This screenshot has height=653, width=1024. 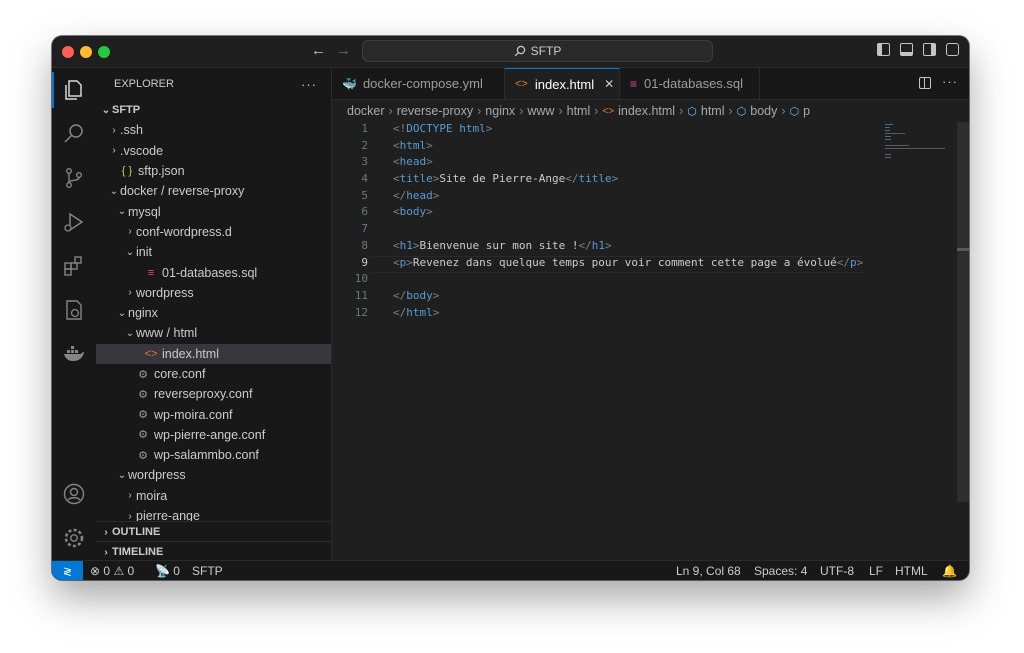 What do you see at coordinates (67, 570) in the screenshot?
I see `remote-indicator: ≷` at bounding box center [67, 570].